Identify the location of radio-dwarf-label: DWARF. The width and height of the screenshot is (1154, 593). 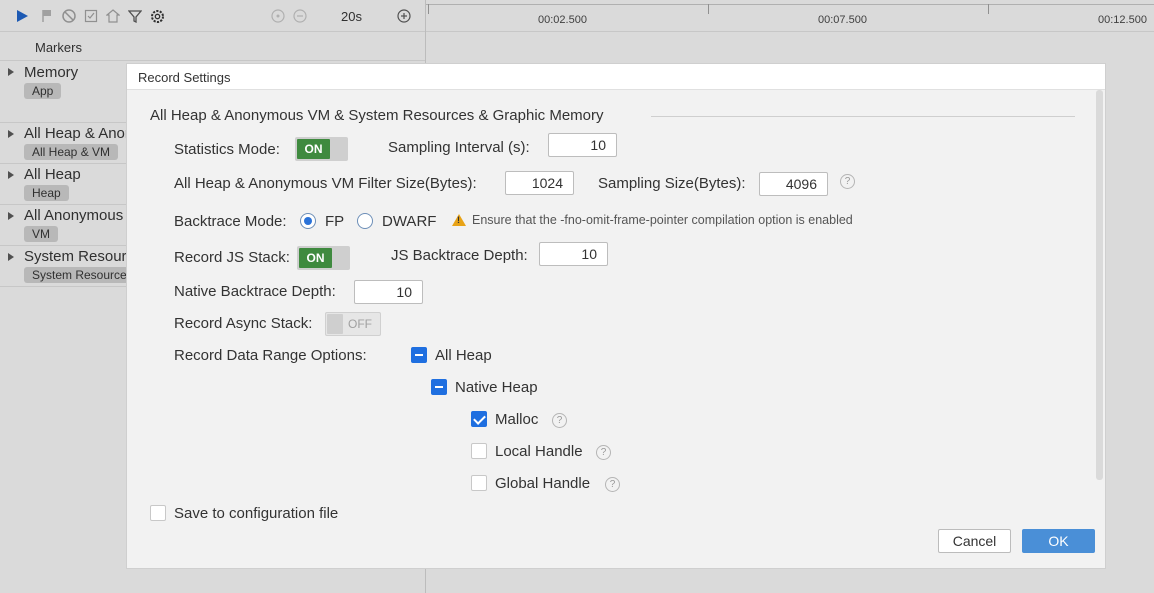
(409, 221).